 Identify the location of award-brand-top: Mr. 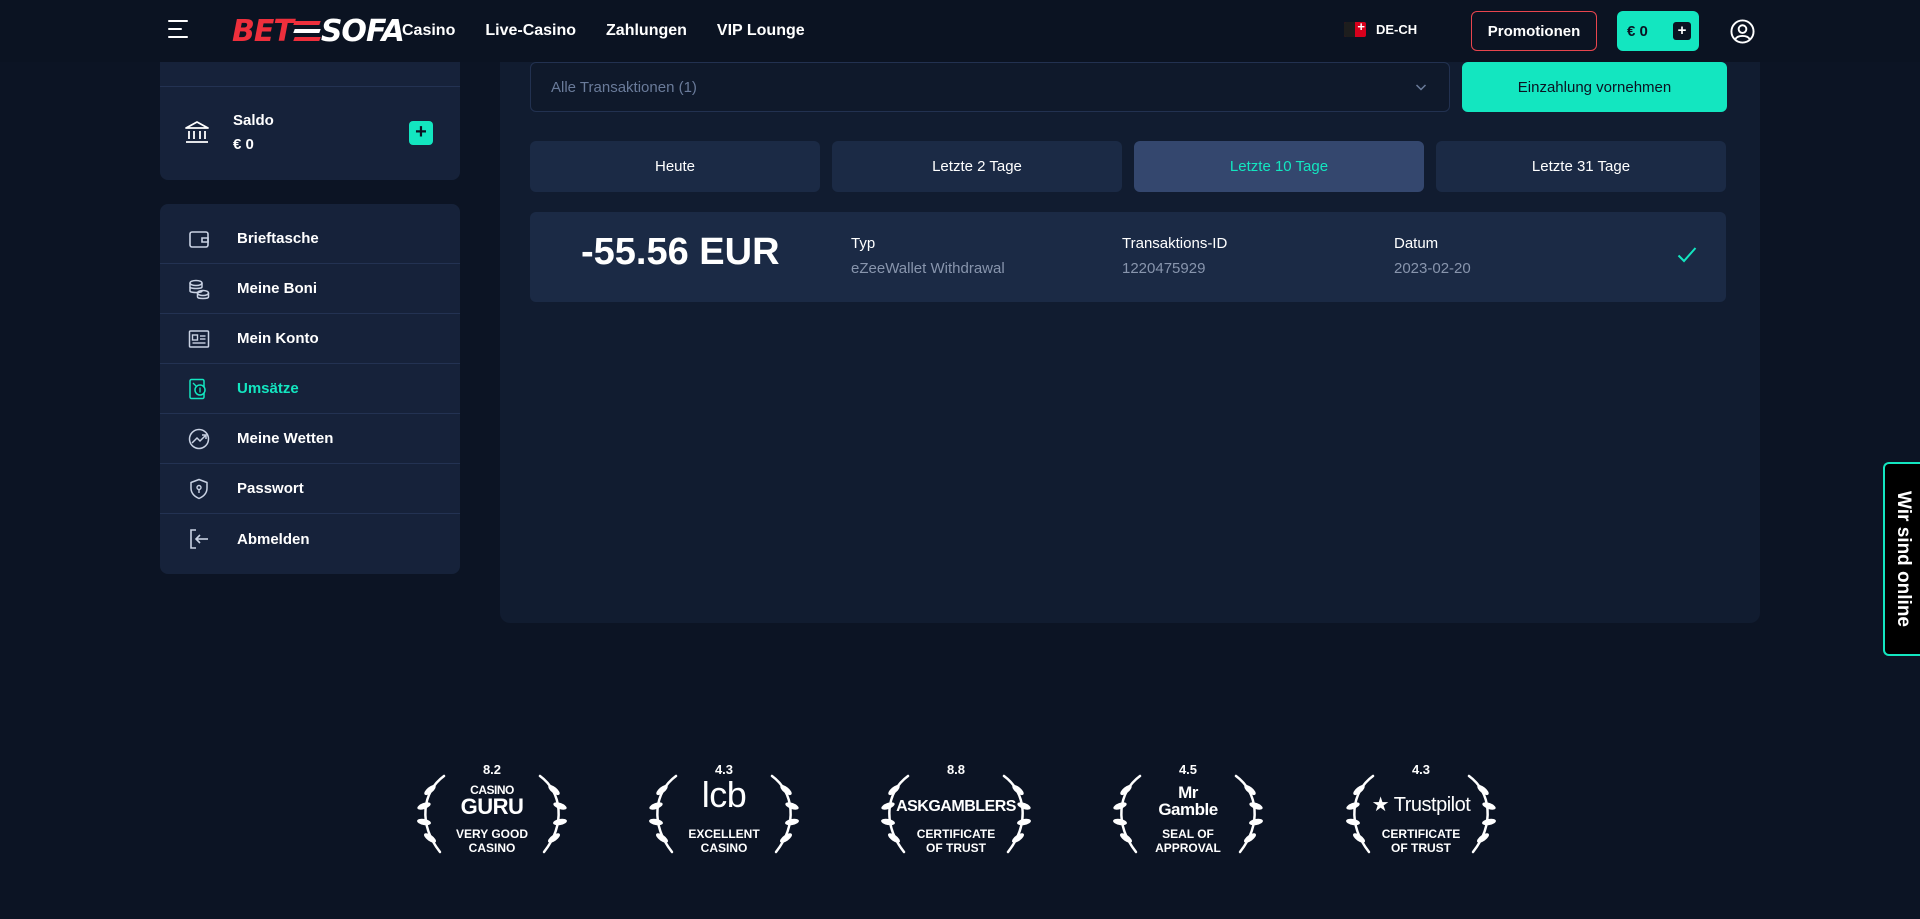
(1188, 792).